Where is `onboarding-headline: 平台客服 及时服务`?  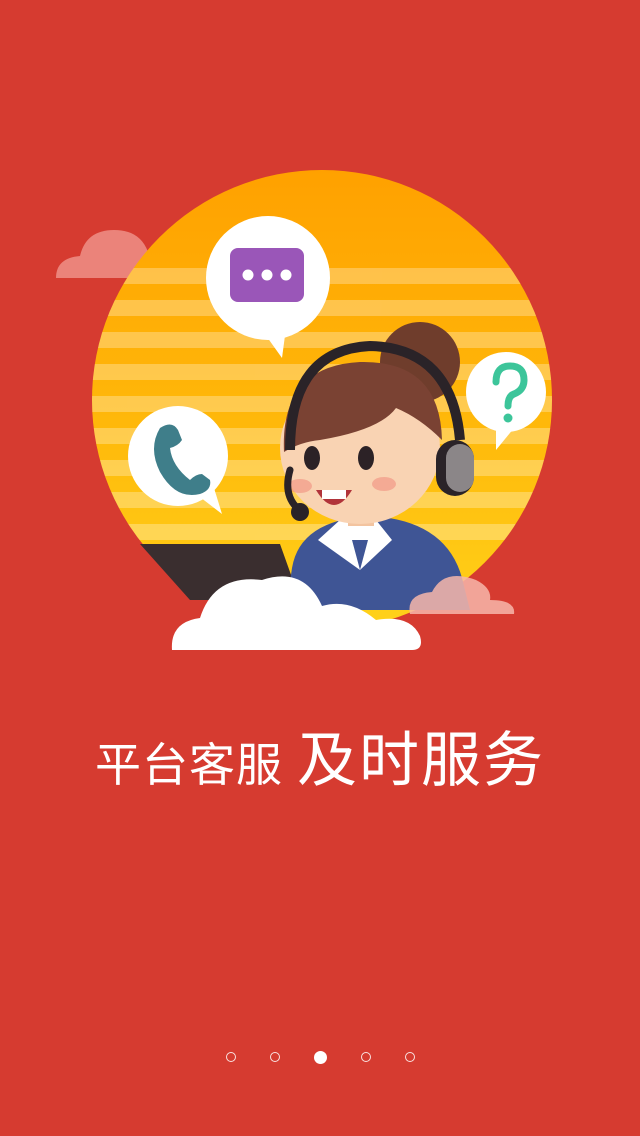
onboarding-headline: 平台客服 及时服务 is located at coordinates (320, 755).